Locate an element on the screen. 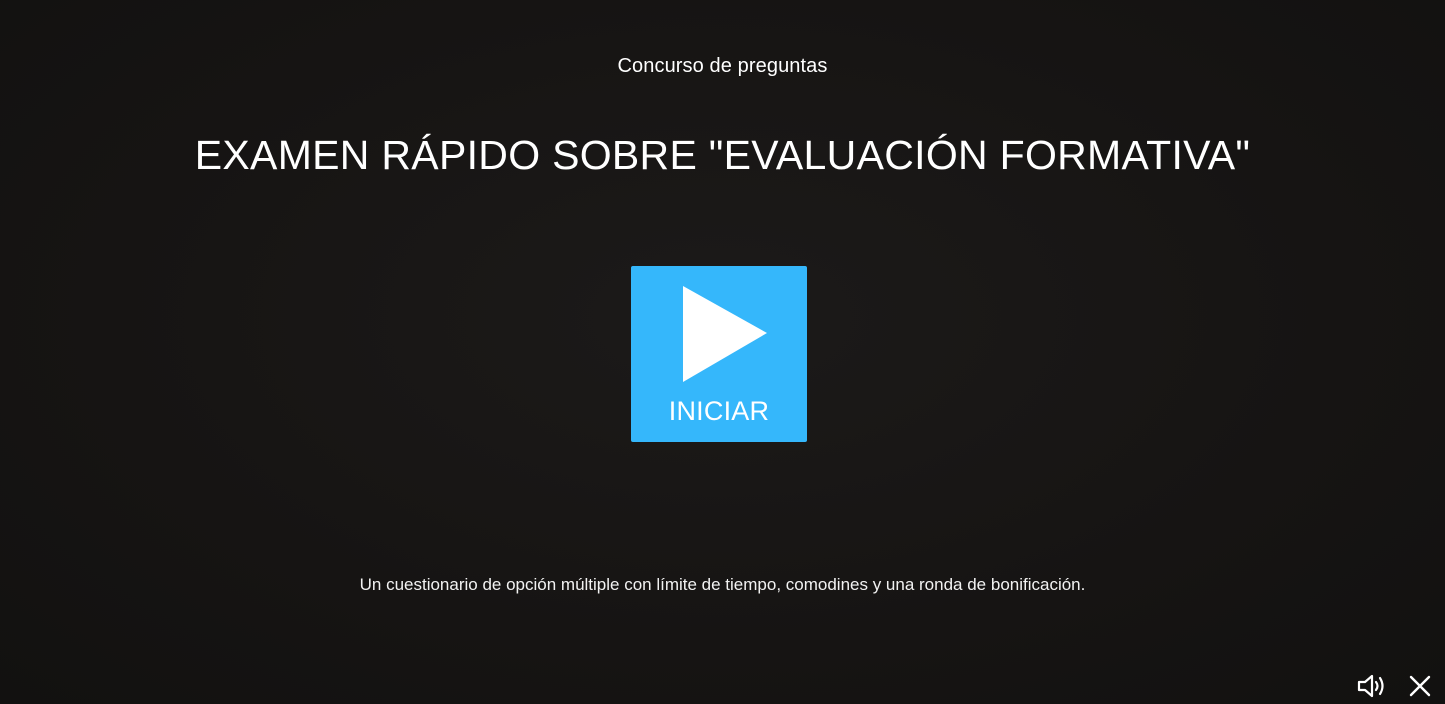 The image size is (1445, 704). close-icon is located at coordinates (1420, 686).